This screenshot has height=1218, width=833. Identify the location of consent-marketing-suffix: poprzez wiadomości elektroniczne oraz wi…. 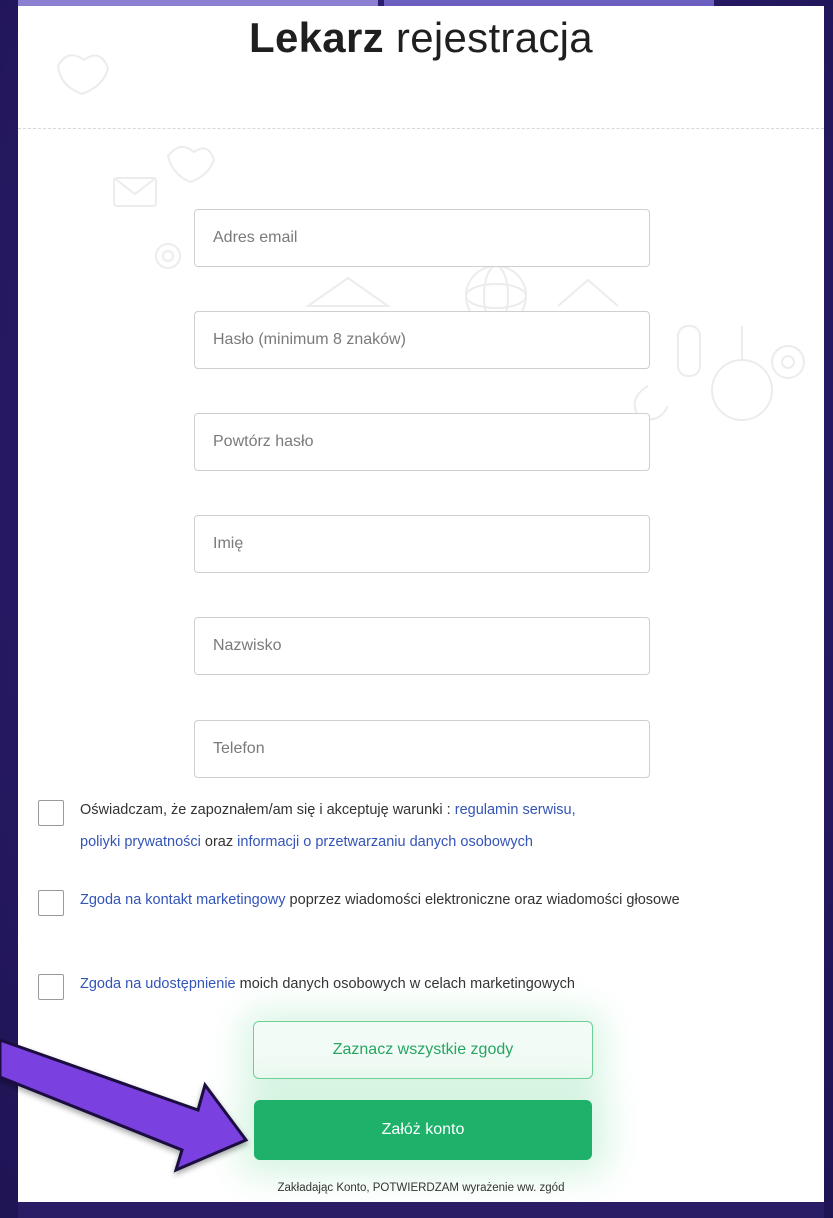
(482, 900).